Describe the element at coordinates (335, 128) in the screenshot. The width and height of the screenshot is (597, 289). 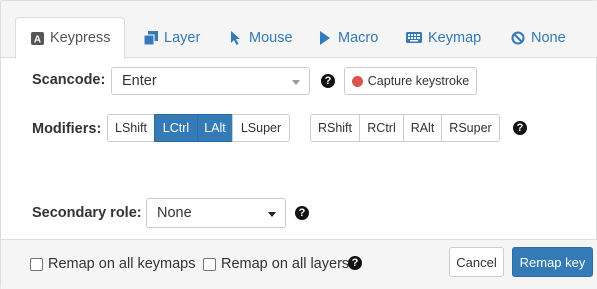
I see `modifier-rshift: RShift` at that location.